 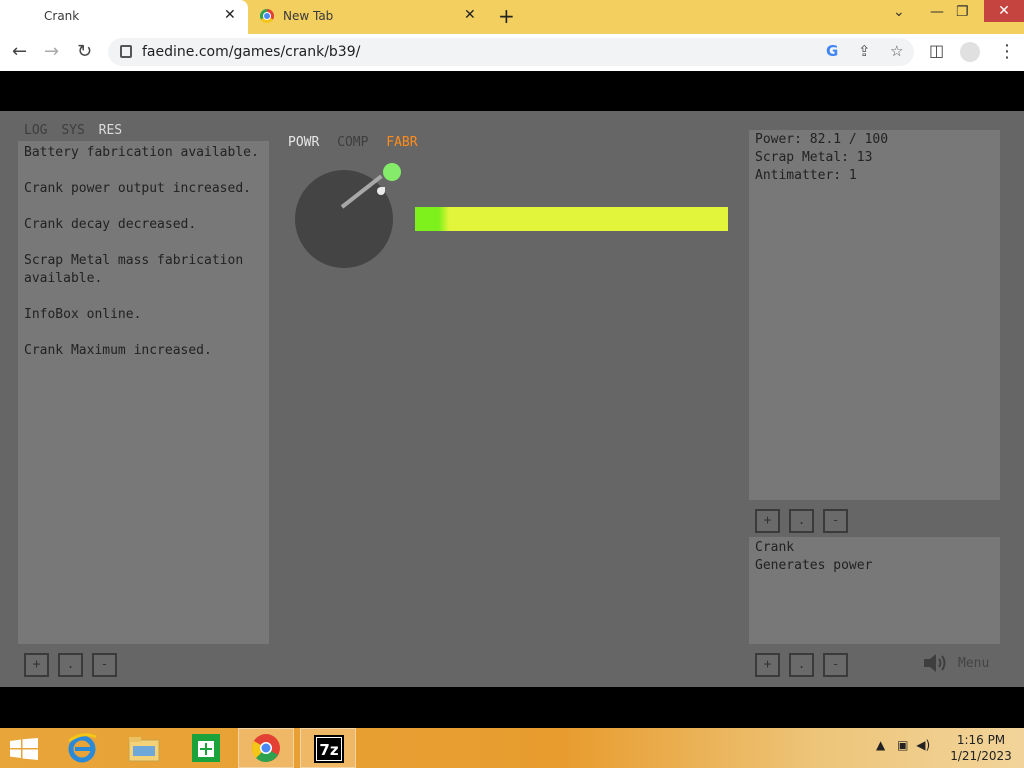 What do you see at coordinates (822, 139) in the screenshot?
I see `resource-power: Power: 82.1 / 100` at bounding box center [822, 139].